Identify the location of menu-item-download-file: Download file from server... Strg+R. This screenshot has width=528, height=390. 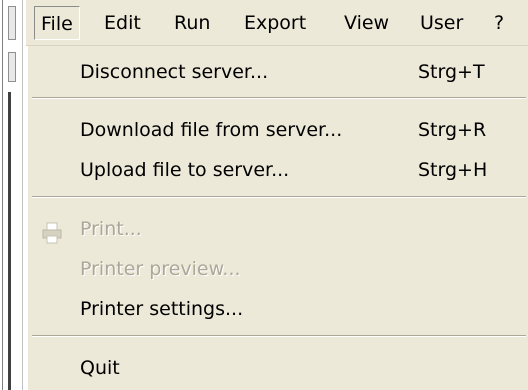
(278, 130).